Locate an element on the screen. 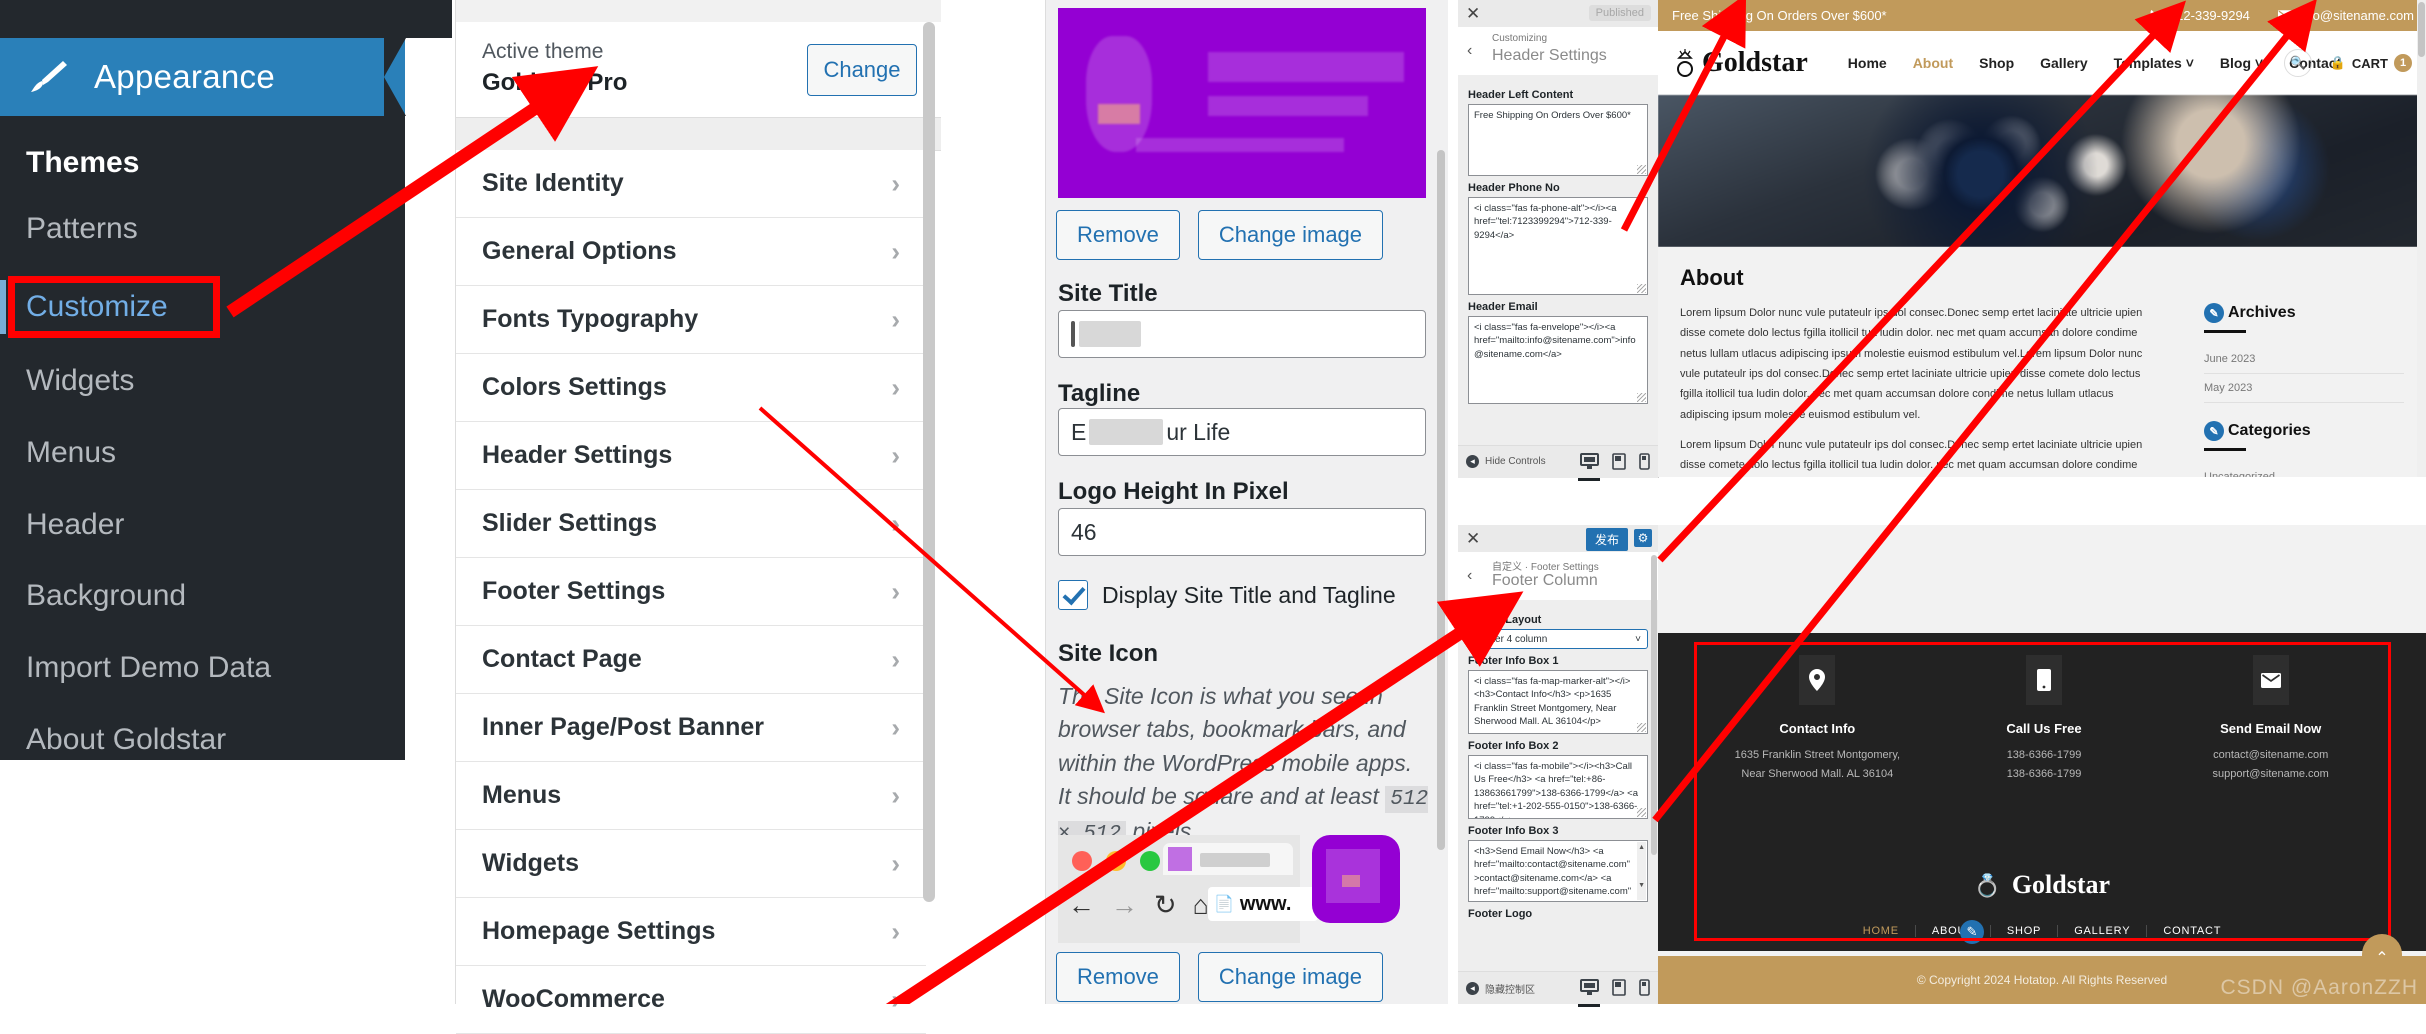  sidebar-item-about-goldstar: About Goldstar is located at coordinates (202, 740).